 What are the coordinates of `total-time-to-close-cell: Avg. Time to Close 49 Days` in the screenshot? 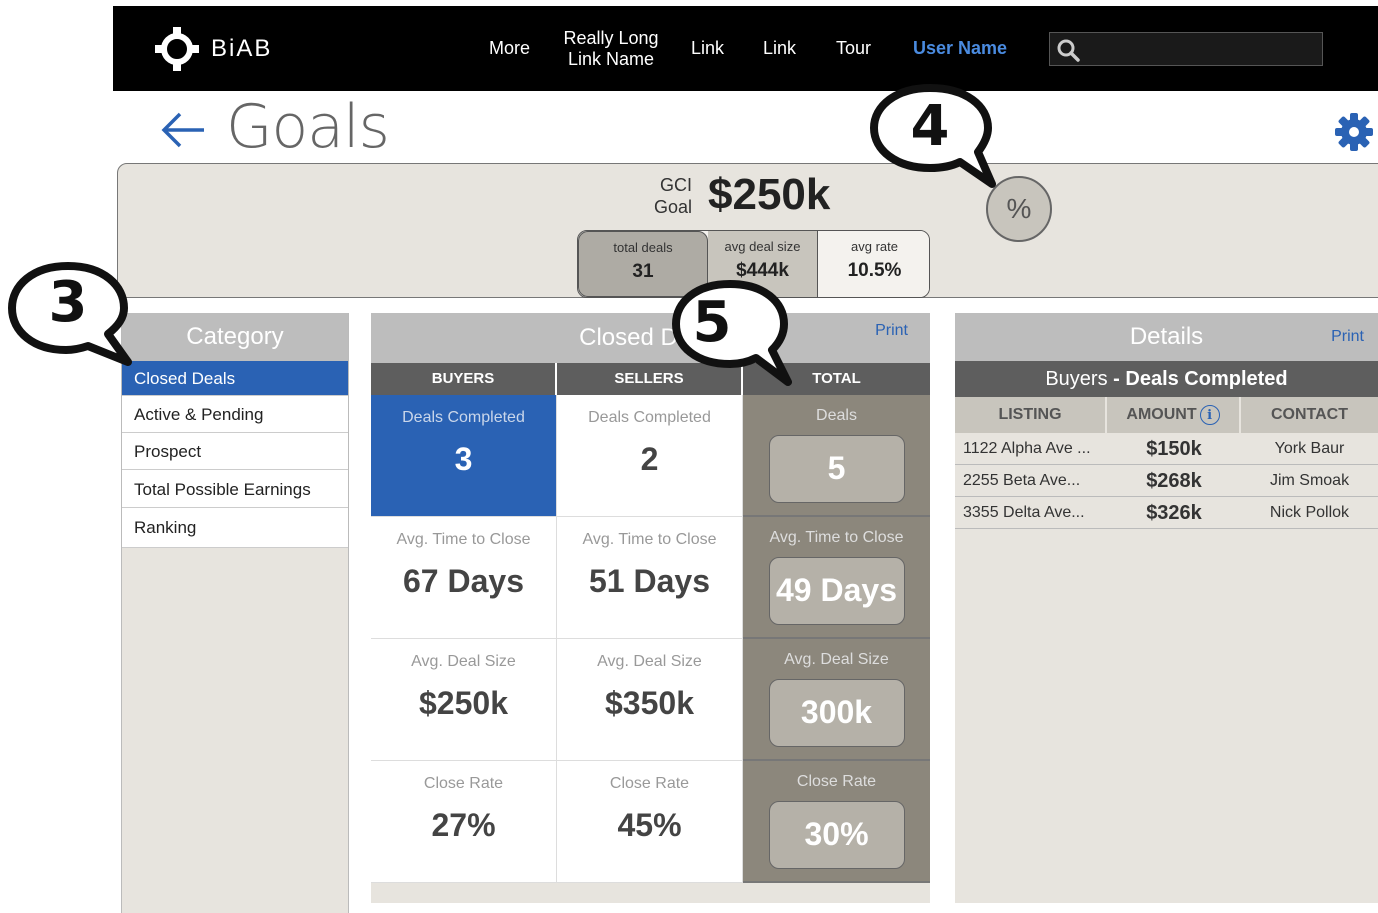 It's located at (836, 578).